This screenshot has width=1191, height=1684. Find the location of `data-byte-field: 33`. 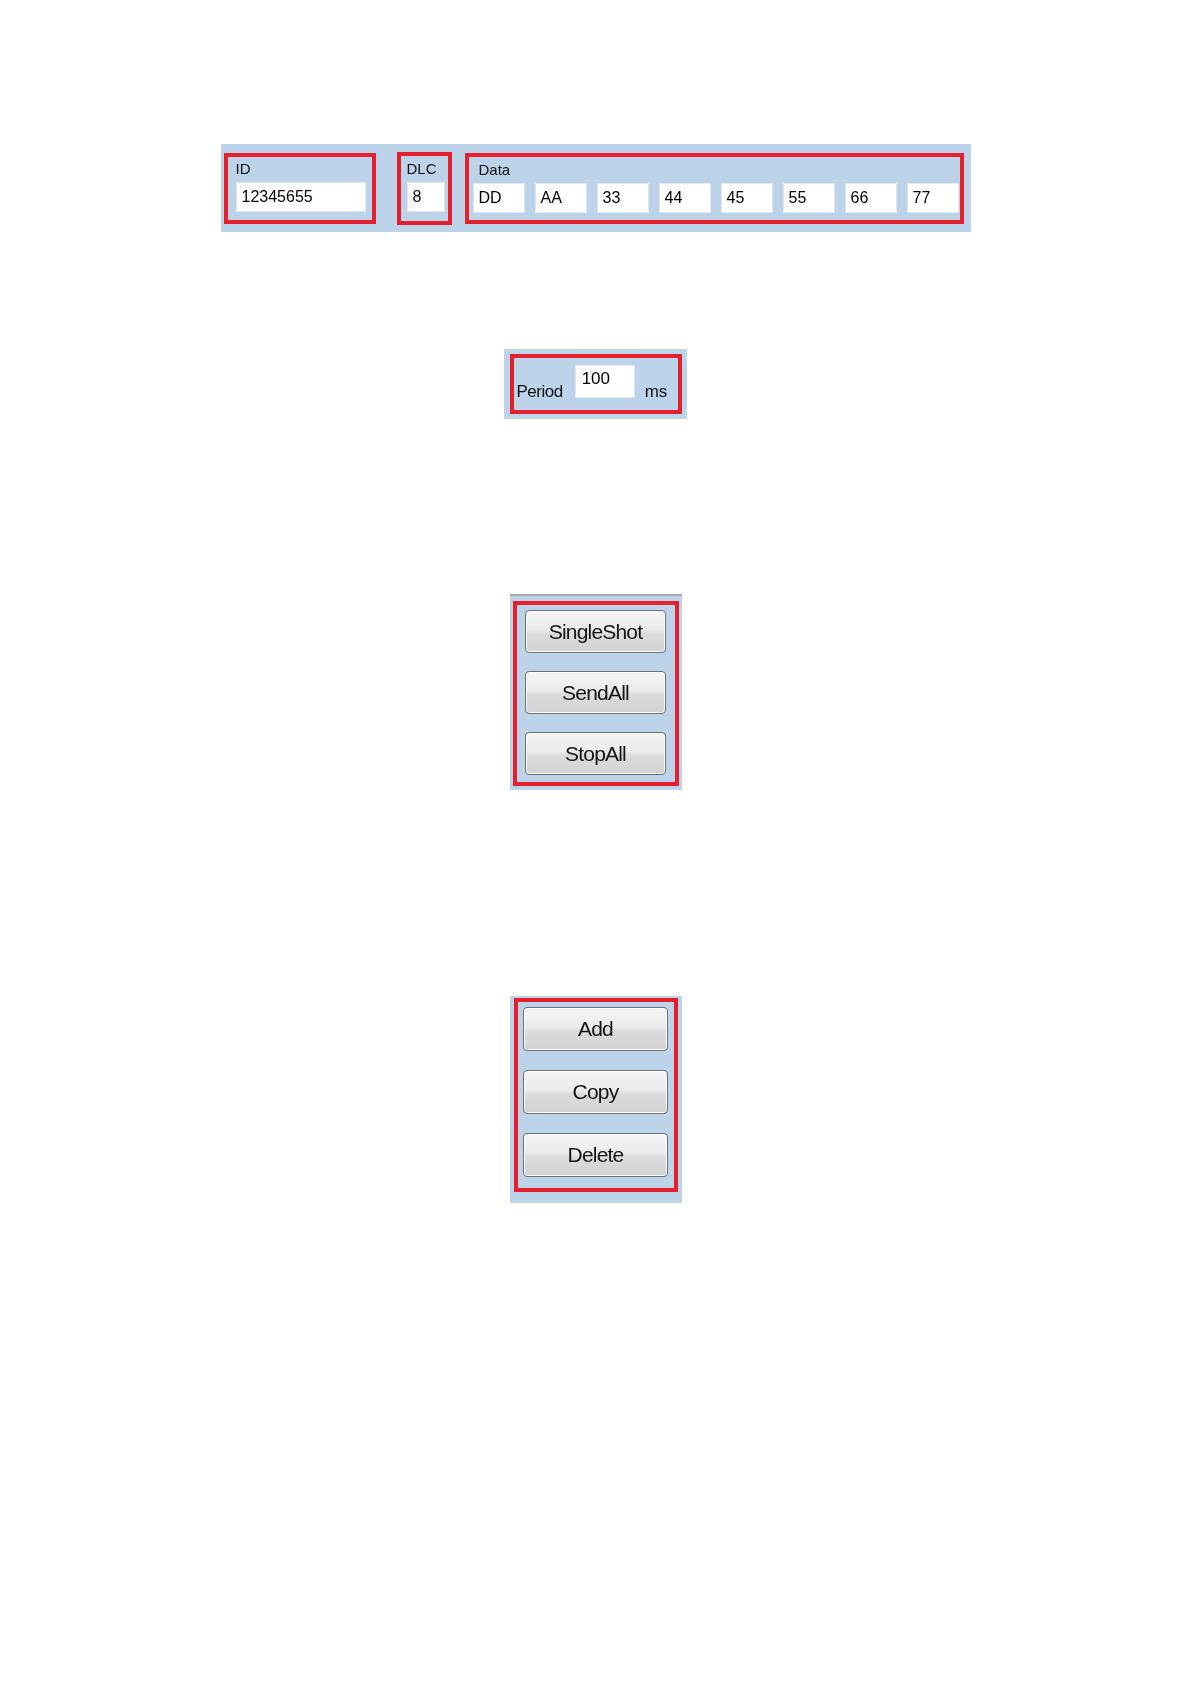

data-byte-field: 33 is located at coordinates (622, 197).